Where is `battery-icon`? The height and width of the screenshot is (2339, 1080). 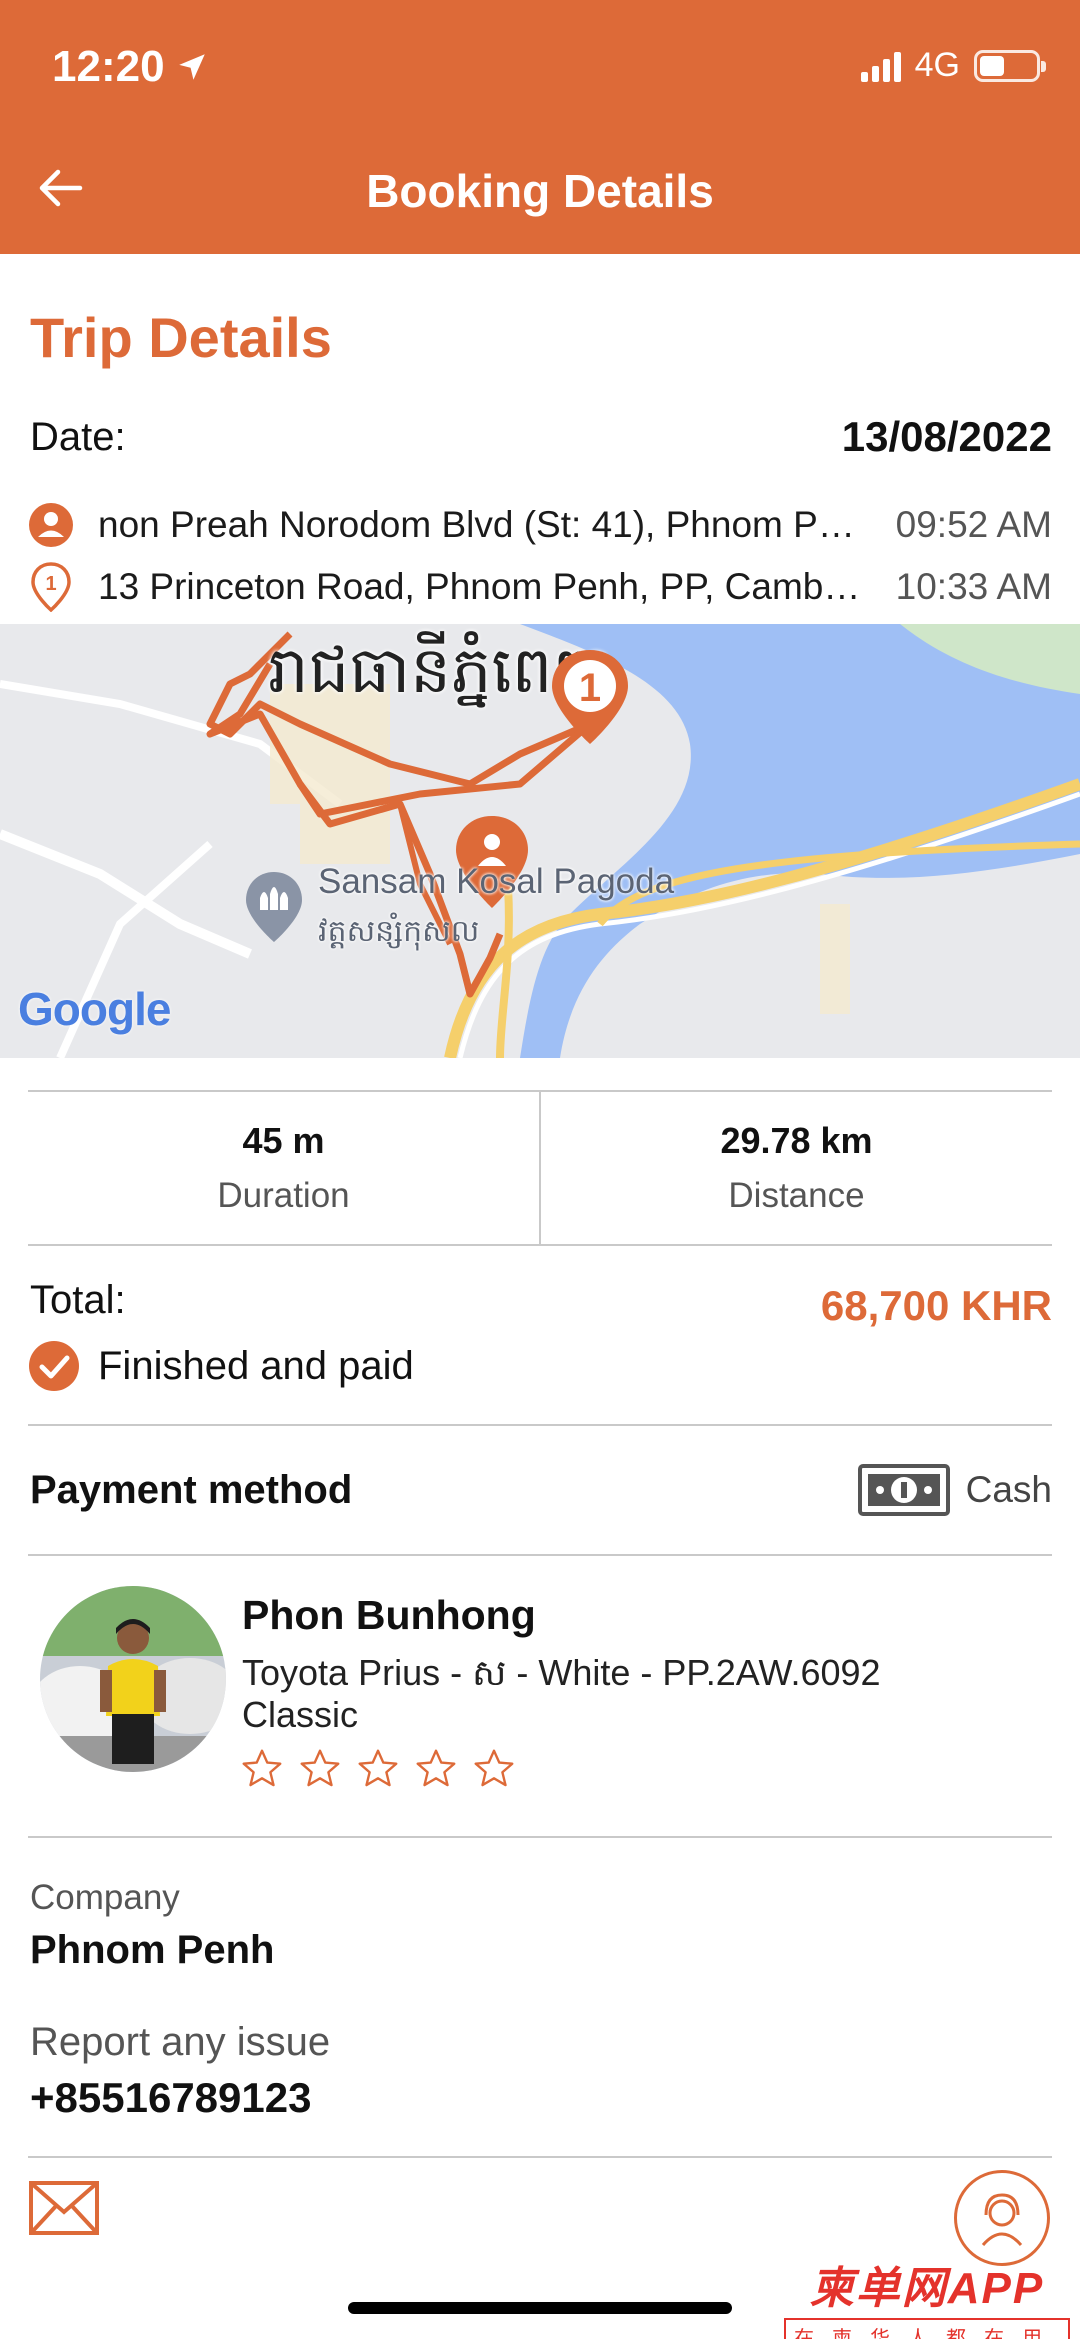
battery-icon is located at coordinates (1010, 65).